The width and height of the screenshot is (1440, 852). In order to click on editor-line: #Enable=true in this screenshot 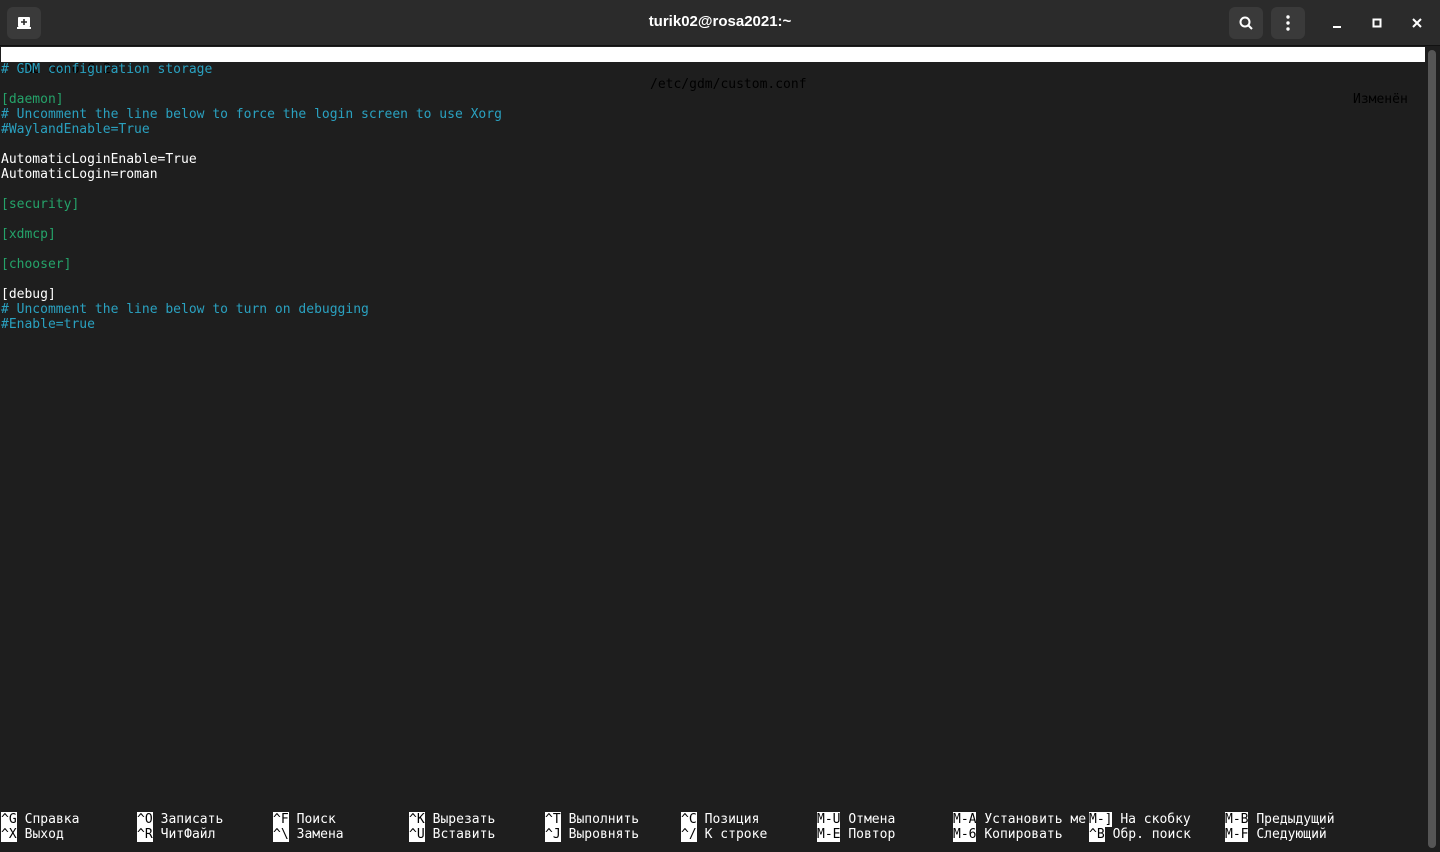, I will do `click(48, 324)`.